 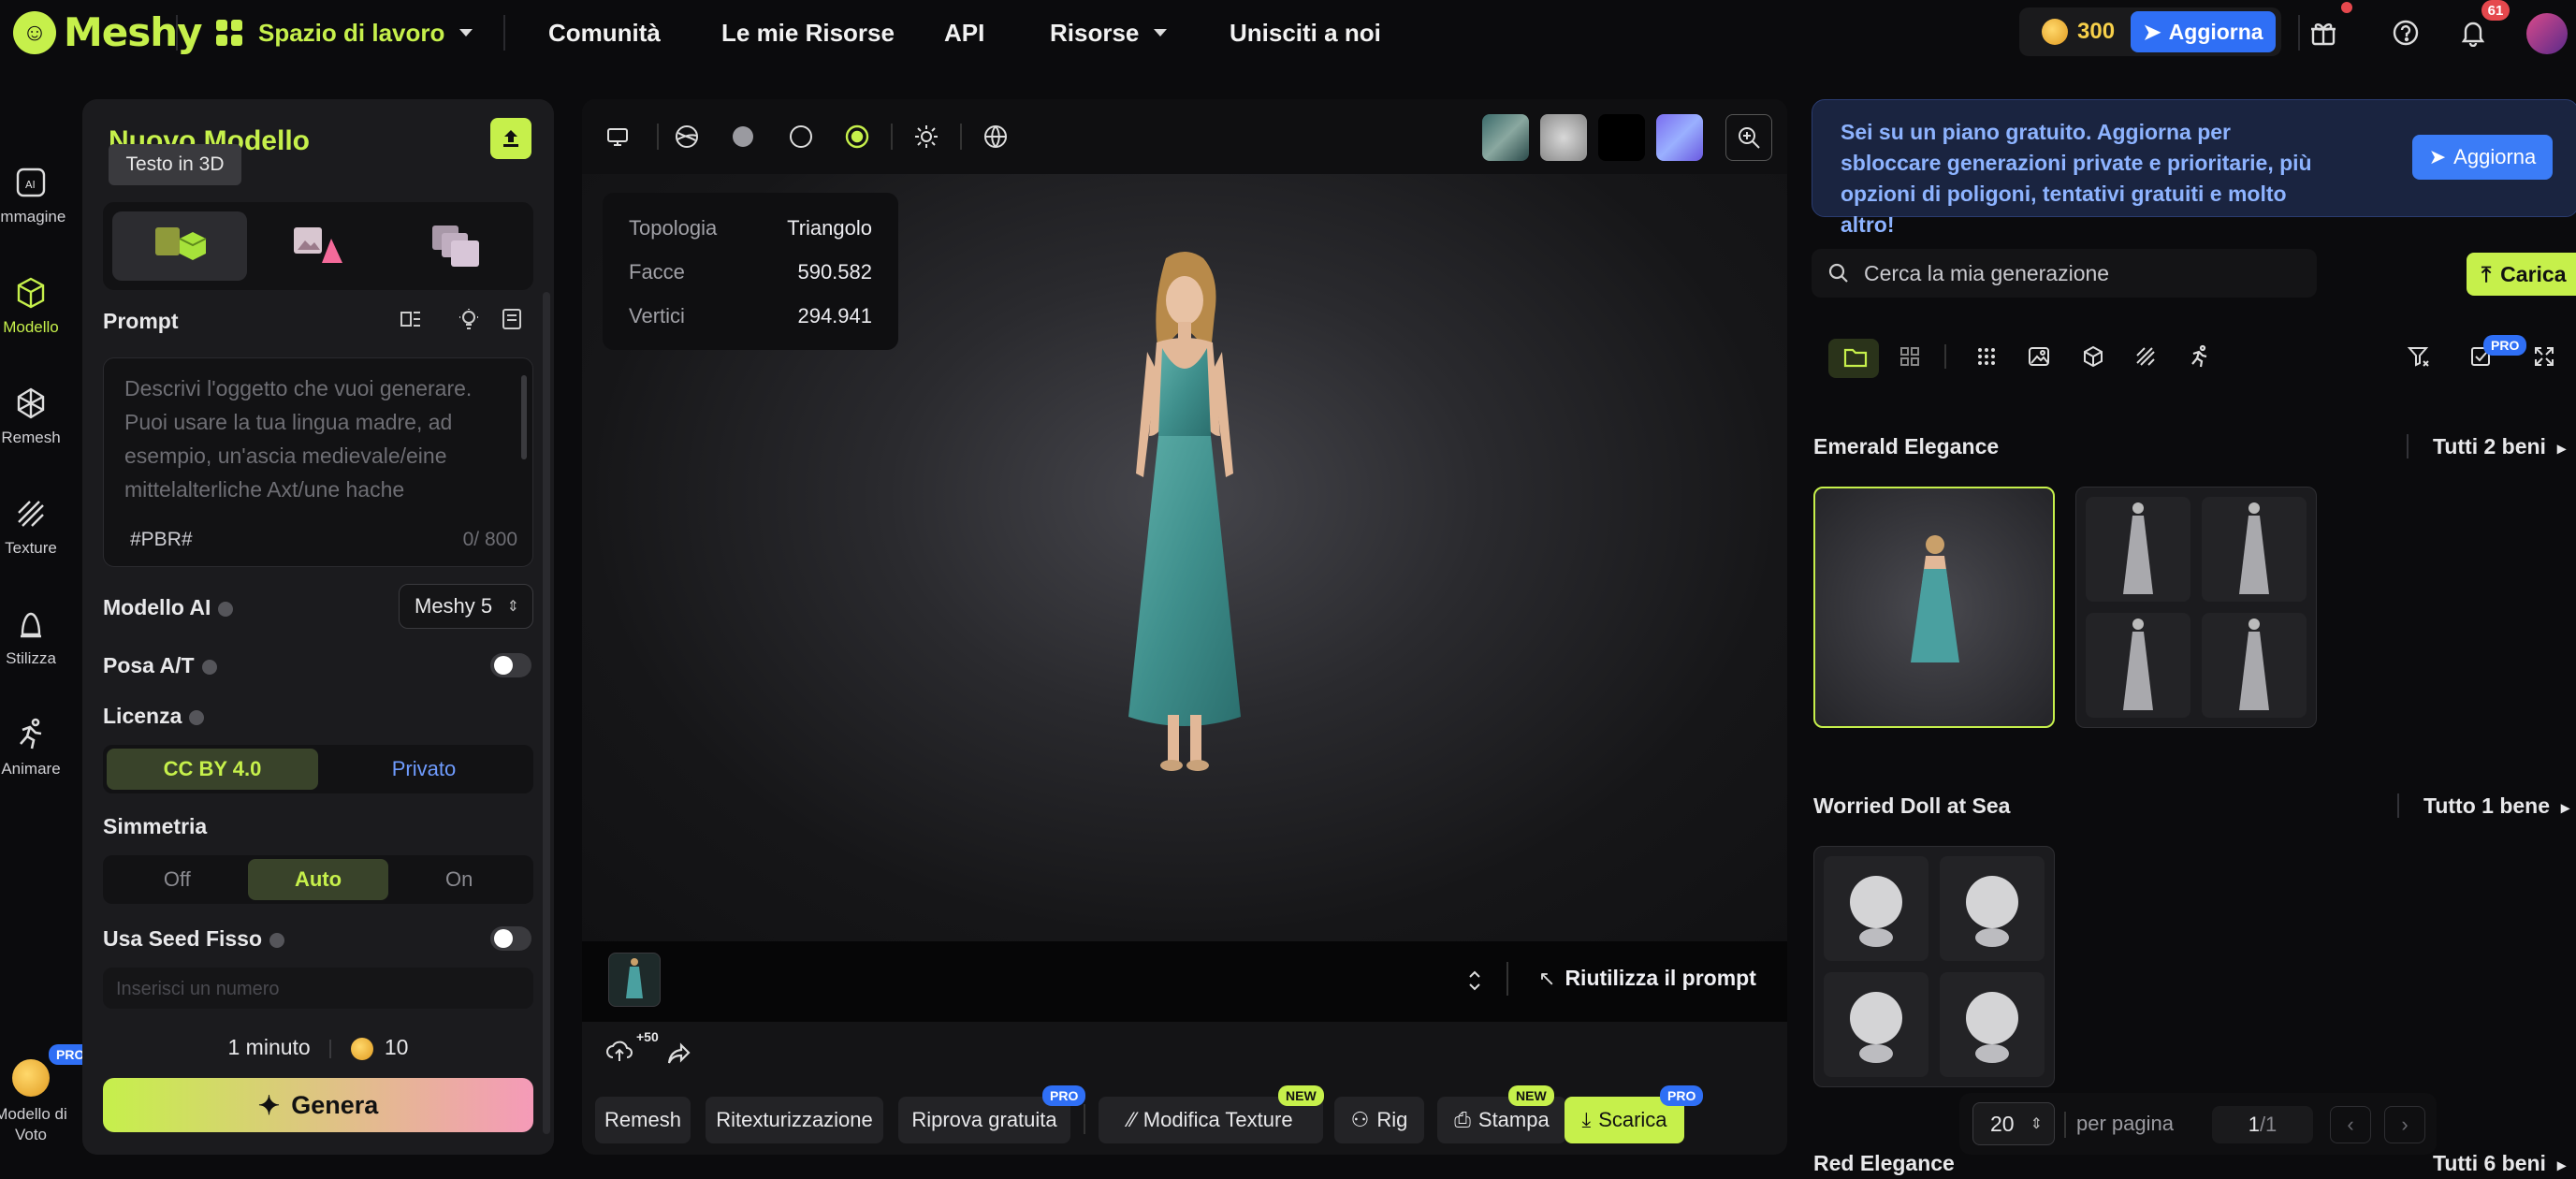 What do you see at coordinates (643, 1120) in the screenshot?
I see `remesh-button: Remesh` at bounding box center [643, 1120].